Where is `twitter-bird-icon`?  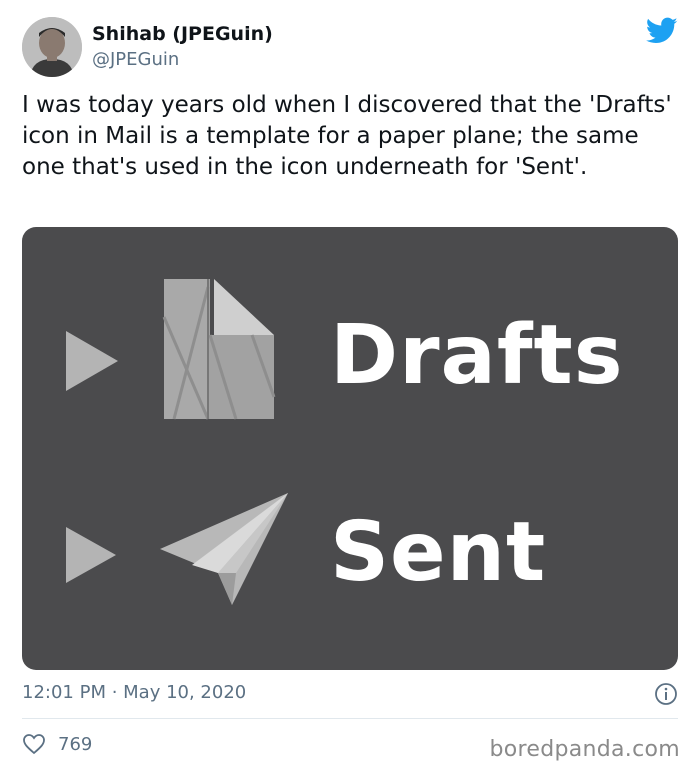 twitter-bird-icon is located at coordinates (662, 31).